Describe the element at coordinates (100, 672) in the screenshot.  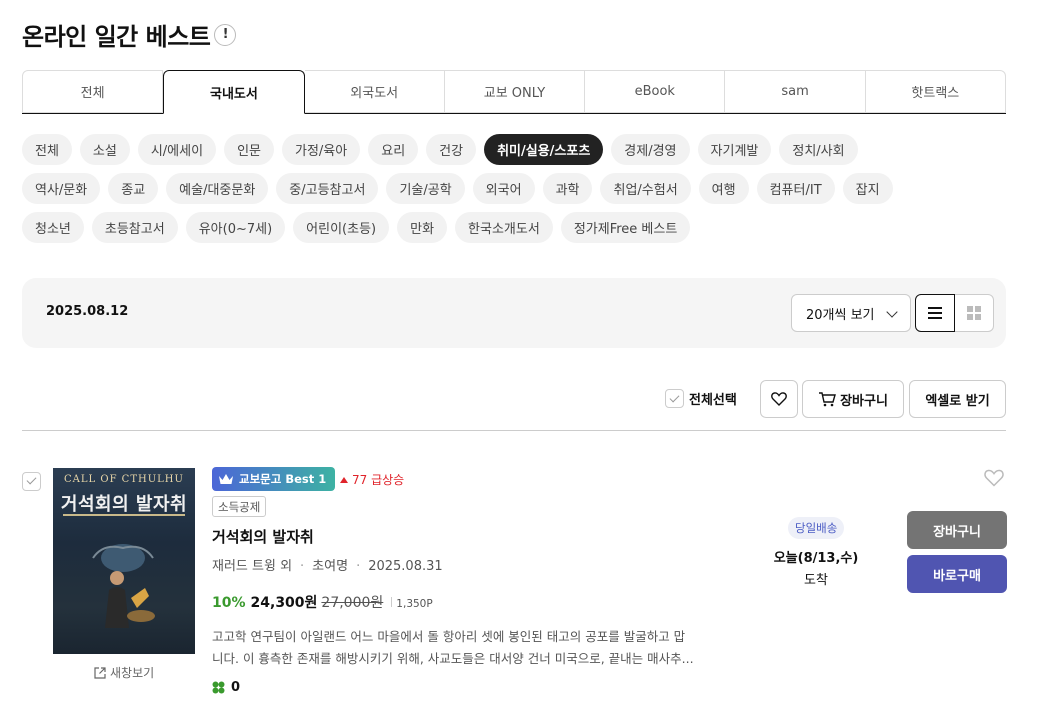
I see `external-link-icon` at that location.